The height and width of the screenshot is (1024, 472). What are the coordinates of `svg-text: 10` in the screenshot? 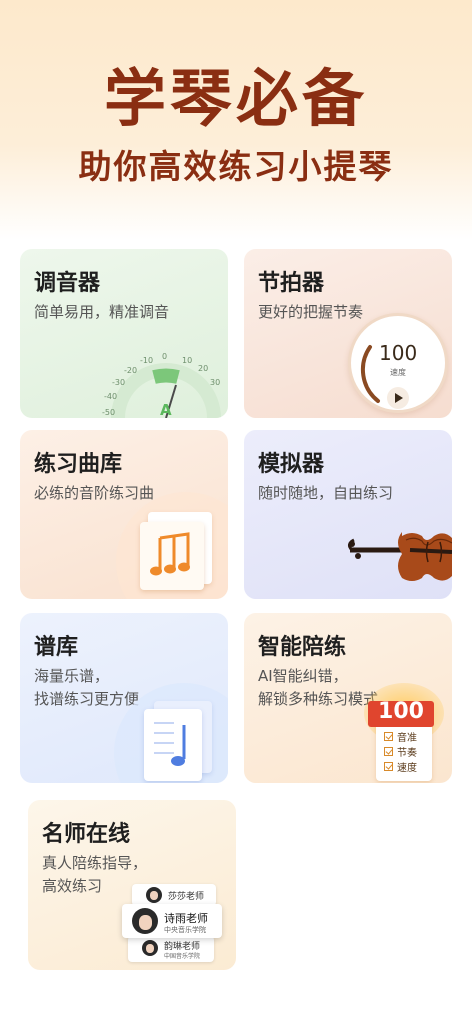 It's located at (187, 360).